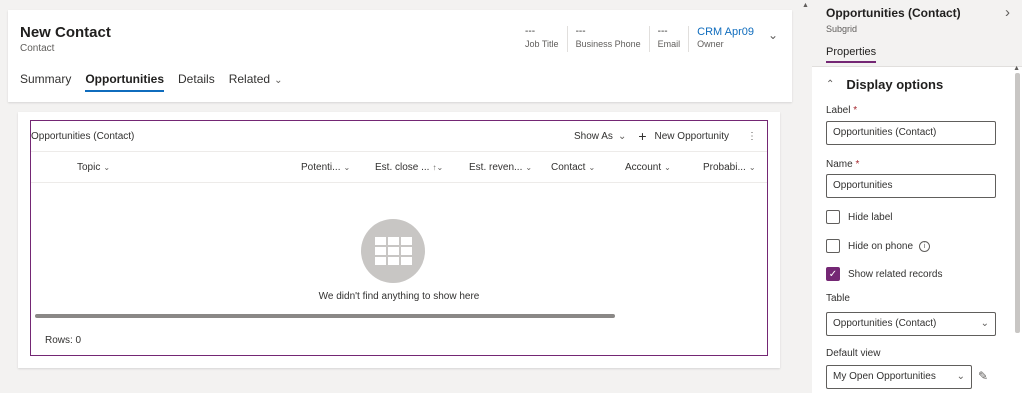  Describe the element at coordinates (983, 376) in the screenshot. I see `pencil-icon: ✎` at that location.